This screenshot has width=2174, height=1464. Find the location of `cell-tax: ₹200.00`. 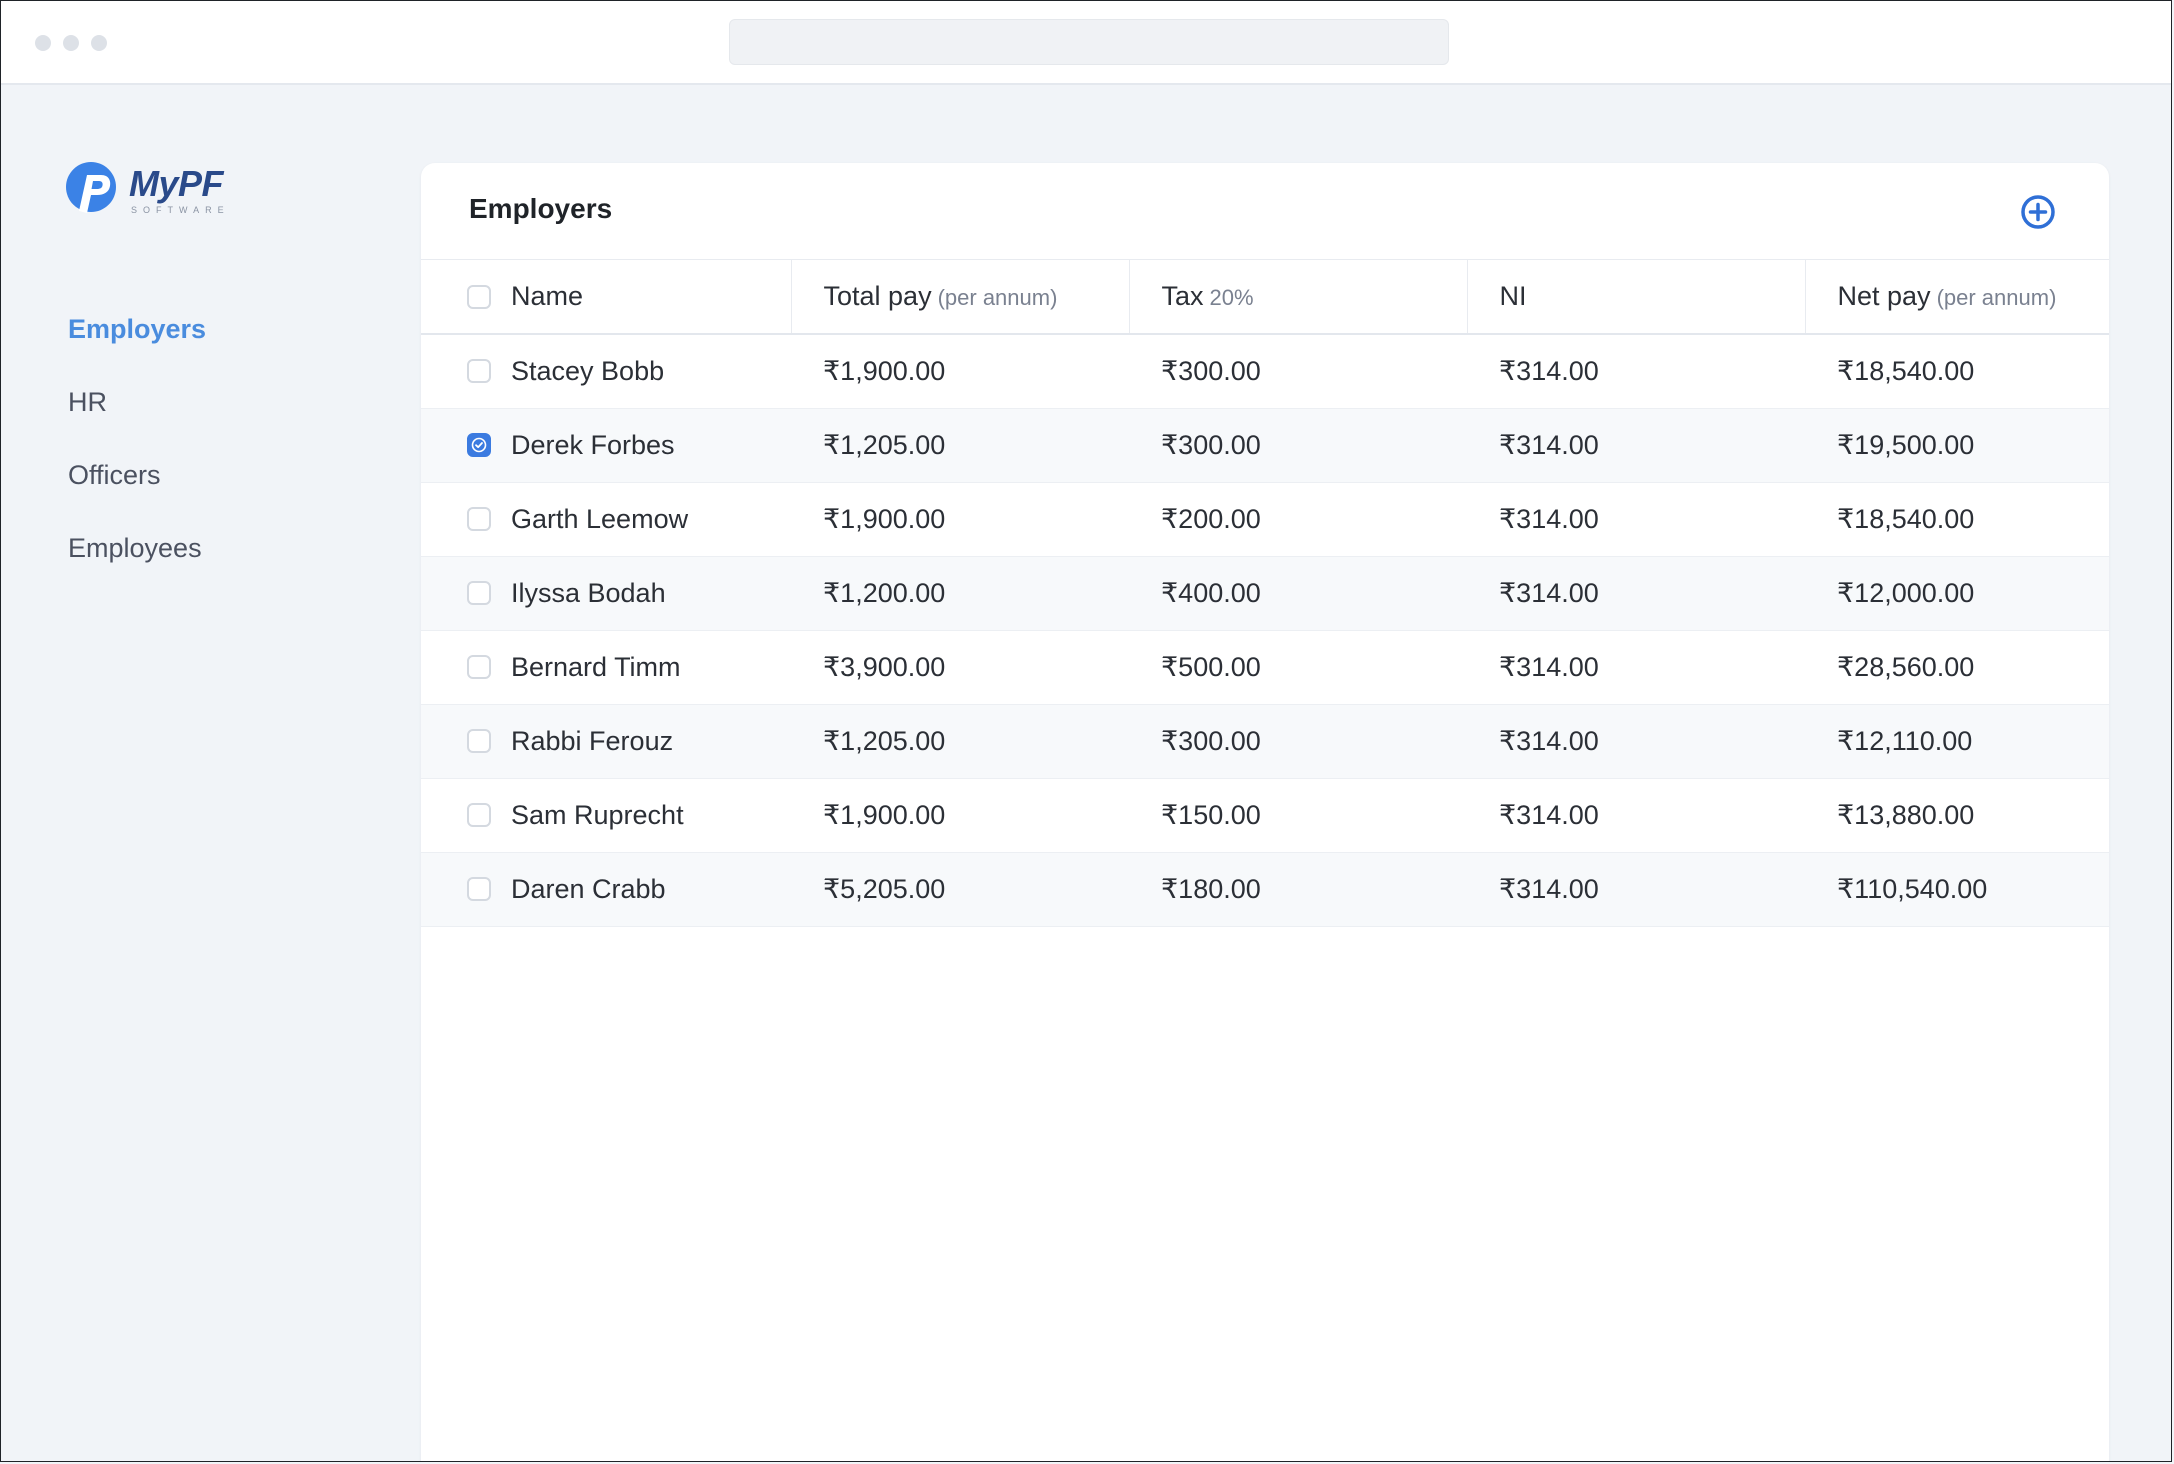

cell-tax: ₹200.00 is located at coordinates (1211, 518).